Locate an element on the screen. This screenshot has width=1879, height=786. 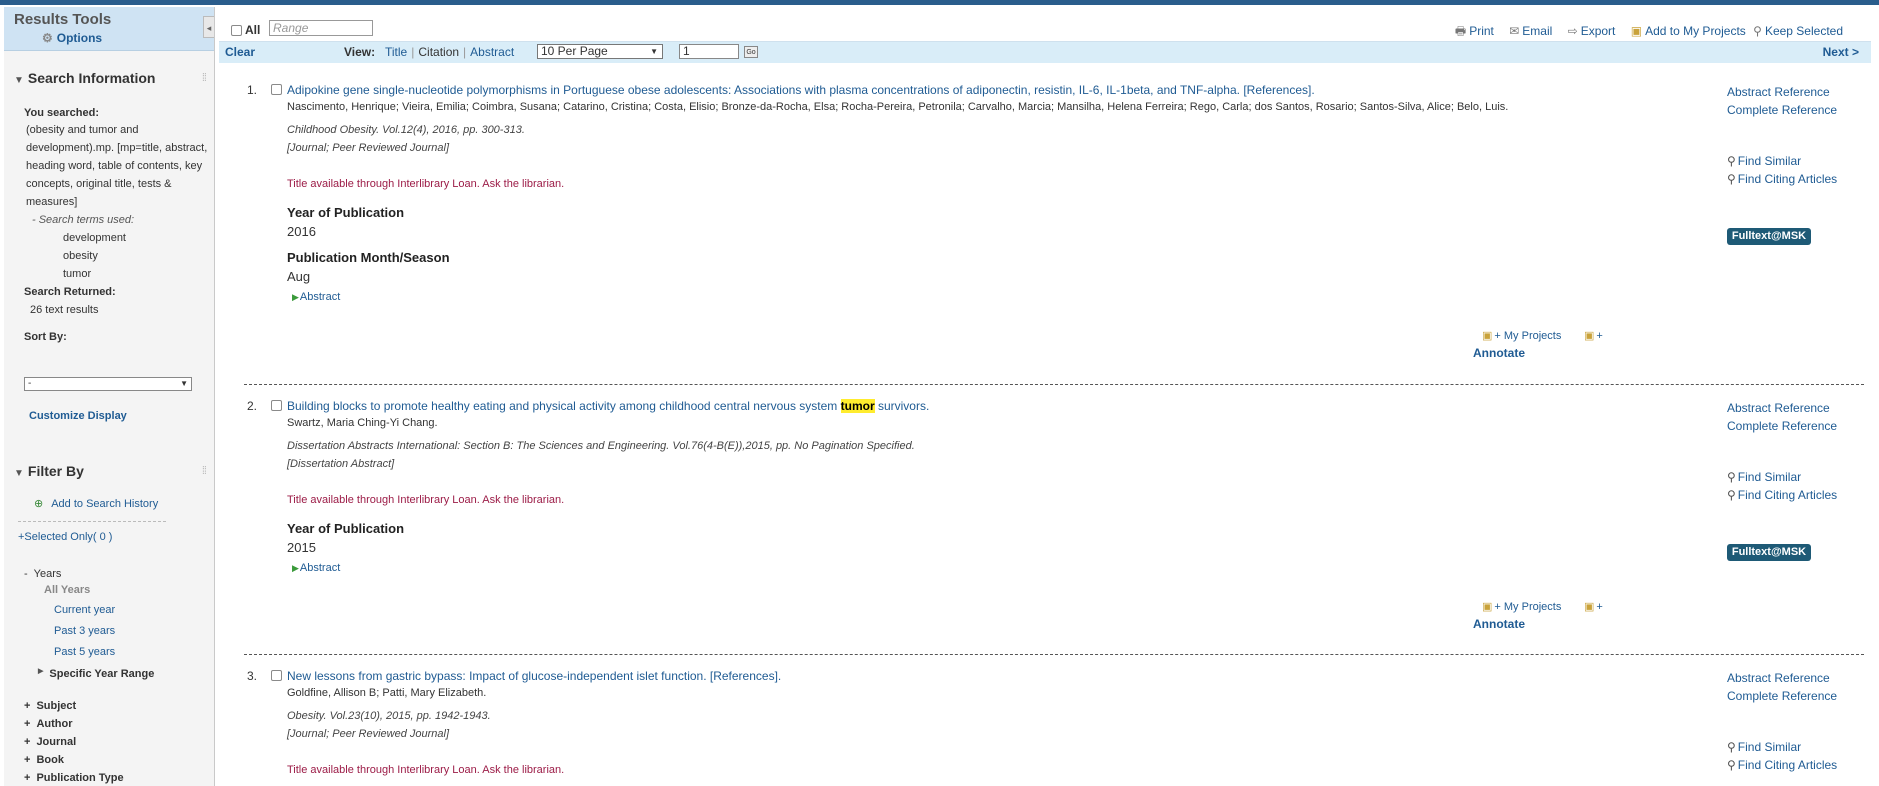
add-to-search-history-link: ⊕ Add to Search History is located at coordinates (96, 503).